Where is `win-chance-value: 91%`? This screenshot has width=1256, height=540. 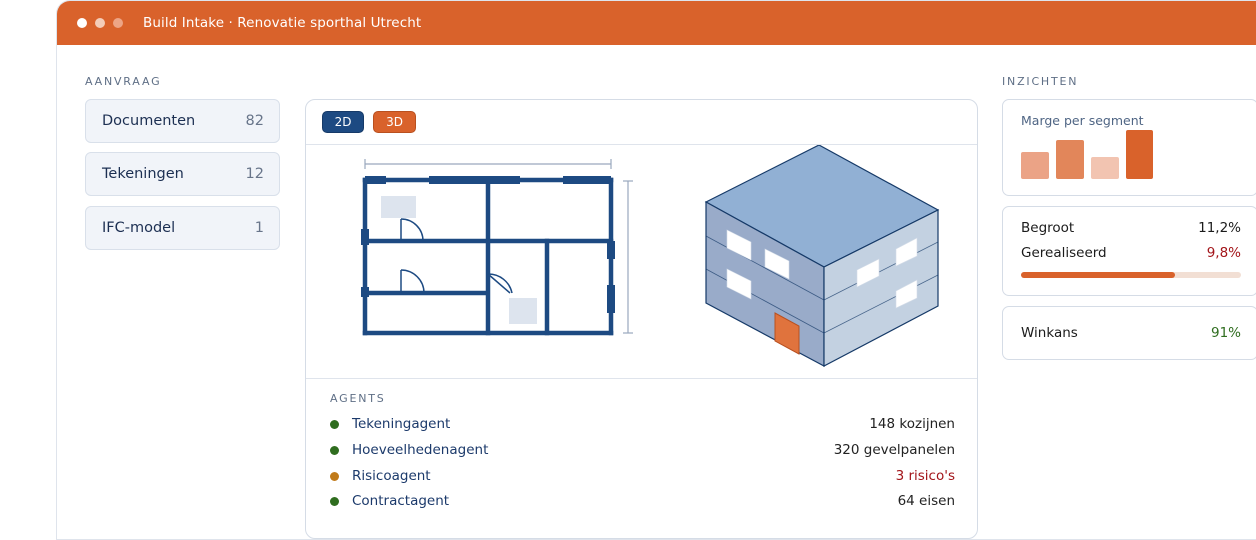 win-chance-value: 91% is located at coordinates (1225, 333).